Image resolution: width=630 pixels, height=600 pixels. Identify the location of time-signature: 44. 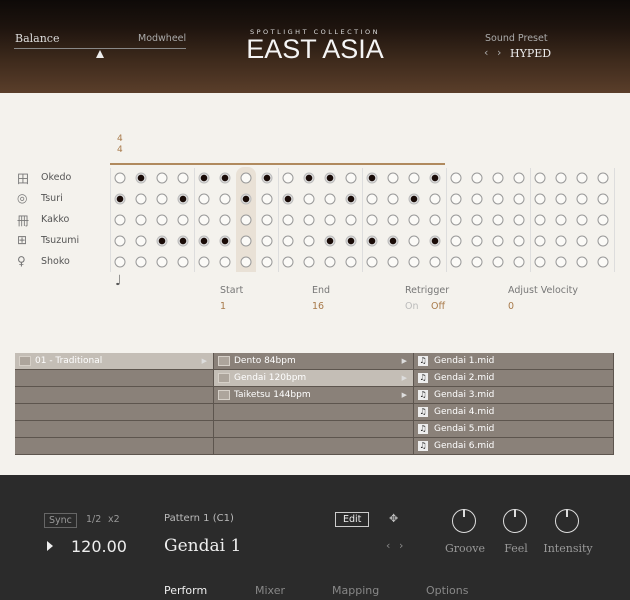
(120, 145).